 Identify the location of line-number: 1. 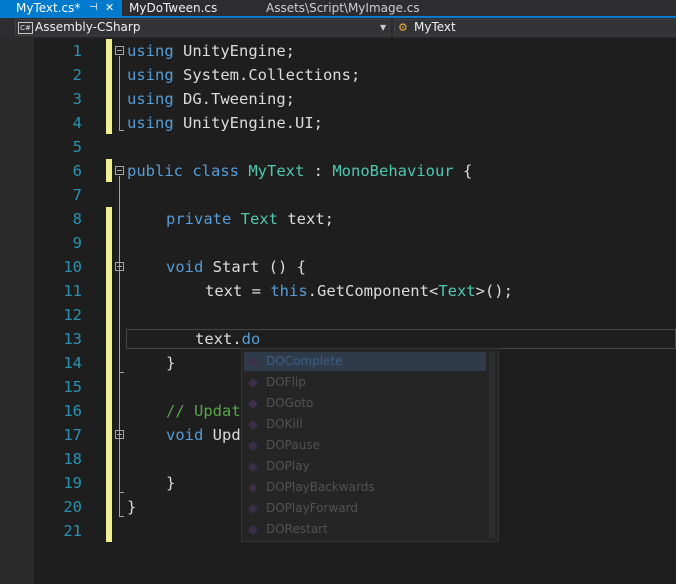
(77, 51).